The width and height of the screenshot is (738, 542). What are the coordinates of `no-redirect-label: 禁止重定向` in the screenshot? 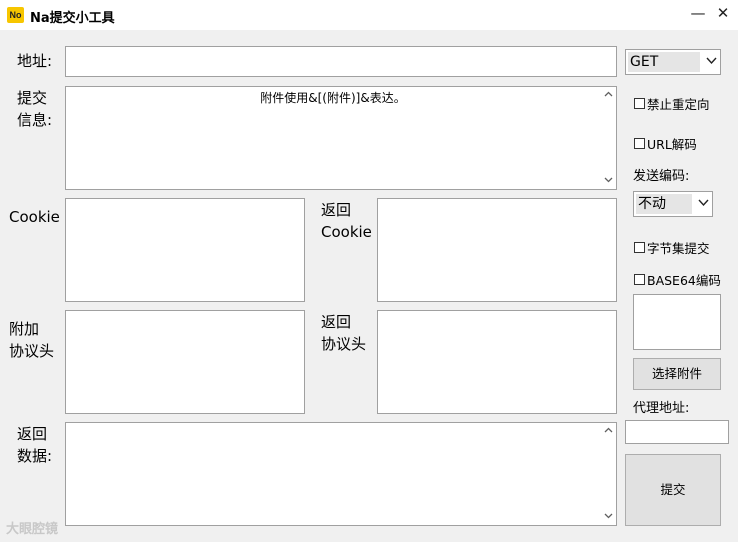 It's located at (678, 104).